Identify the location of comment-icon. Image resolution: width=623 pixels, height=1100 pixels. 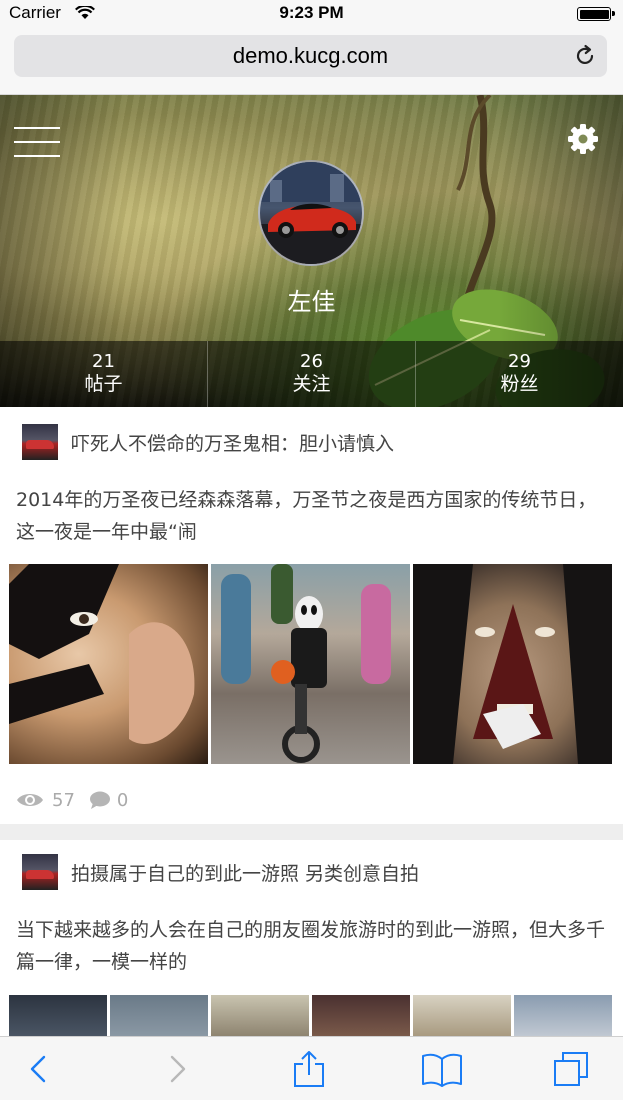
(100, 800).